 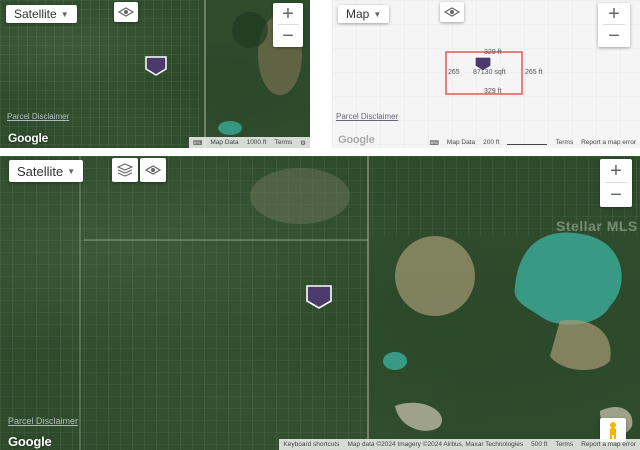 I want to click on scale-label: 1000 ft, so click(x=257, y=142).